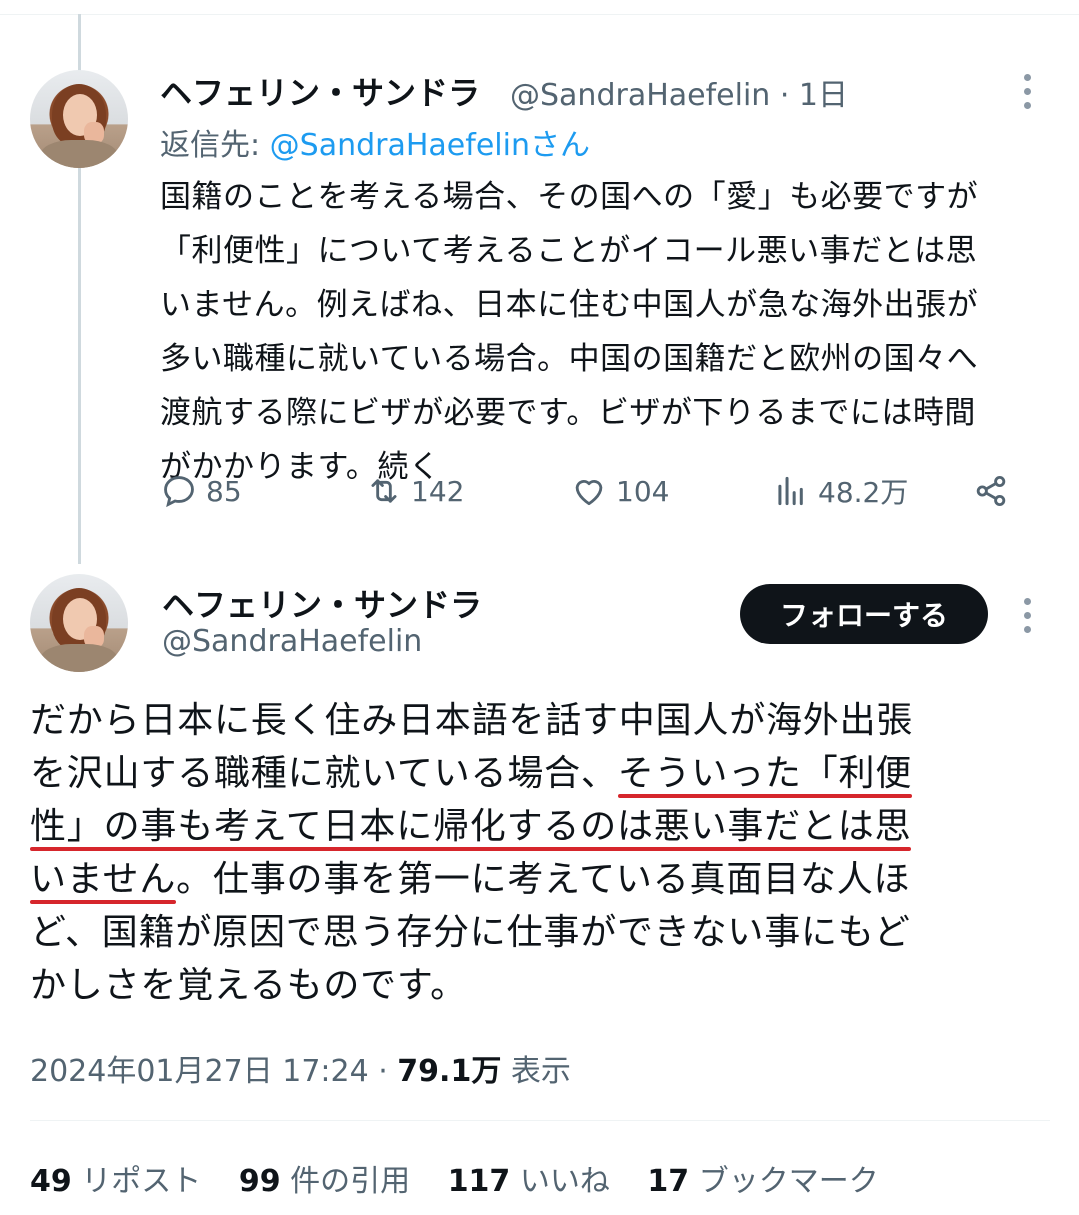 The image size is (1079, 1215). I want to click on reply-to-link: @SandraHaefelinさん, so click(430, 145).